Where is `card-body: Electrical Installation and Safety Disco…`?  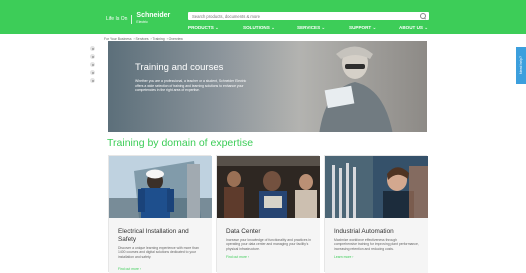 card-body: Electrical Installation and Safety Disco… is located at coordinates (160, 245).